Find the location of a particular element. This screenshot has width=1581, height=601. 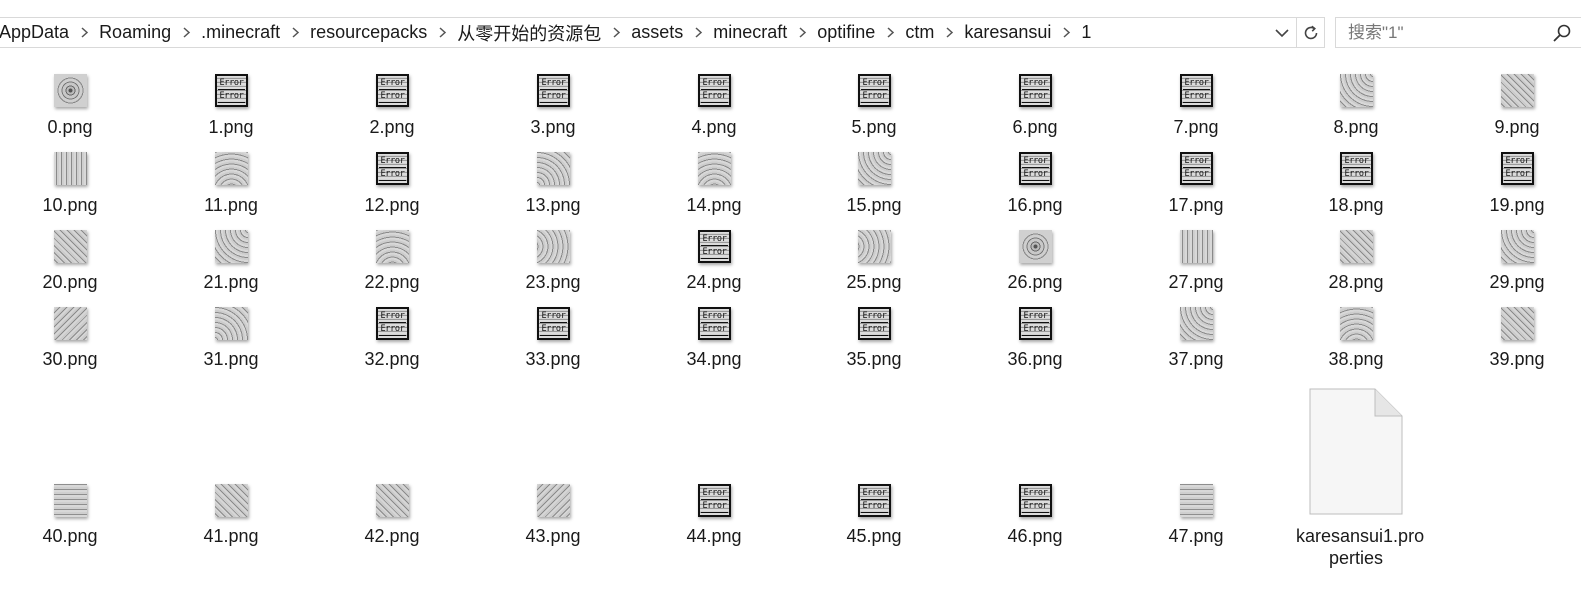

file-item: 25.png is located at coordinates (874, 262).